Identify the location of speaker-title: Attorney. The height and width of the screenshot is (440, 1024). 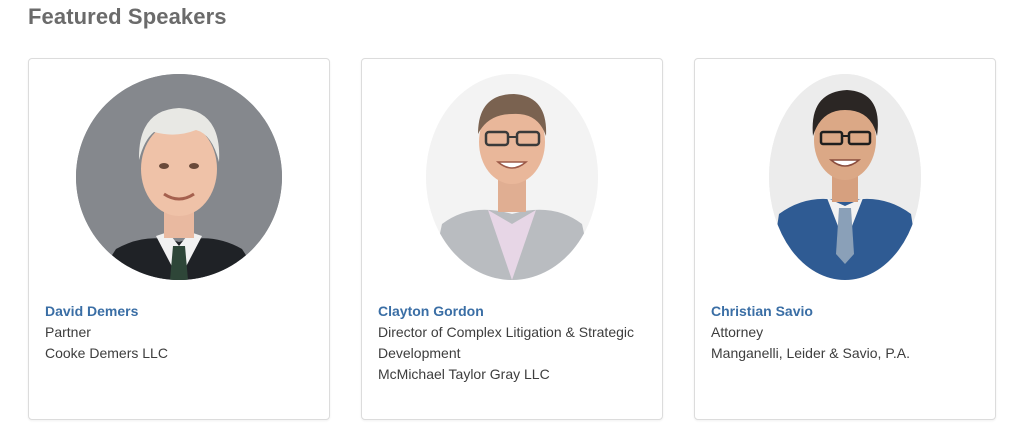
(737, 332).